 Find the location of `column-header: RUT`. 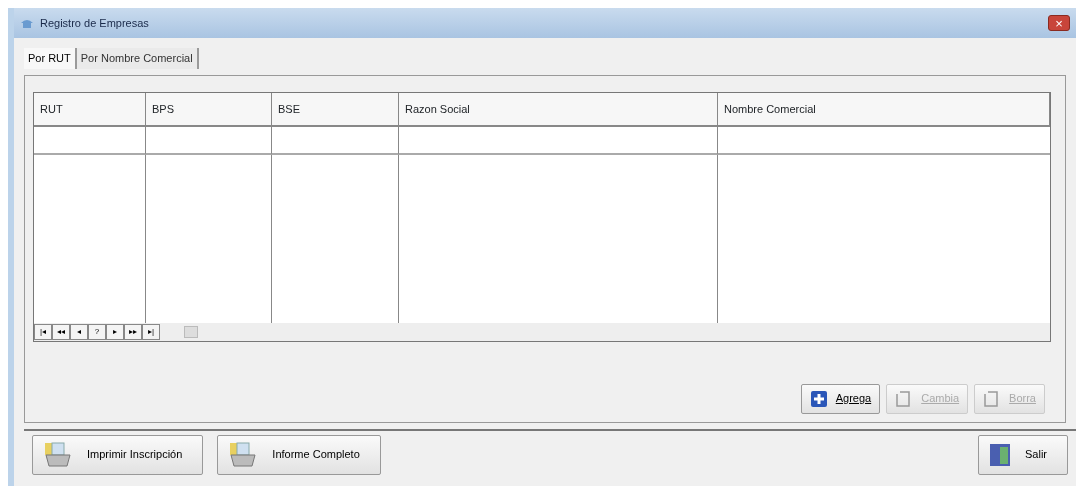

column-header: RUT is located at coordinates (90, 109).